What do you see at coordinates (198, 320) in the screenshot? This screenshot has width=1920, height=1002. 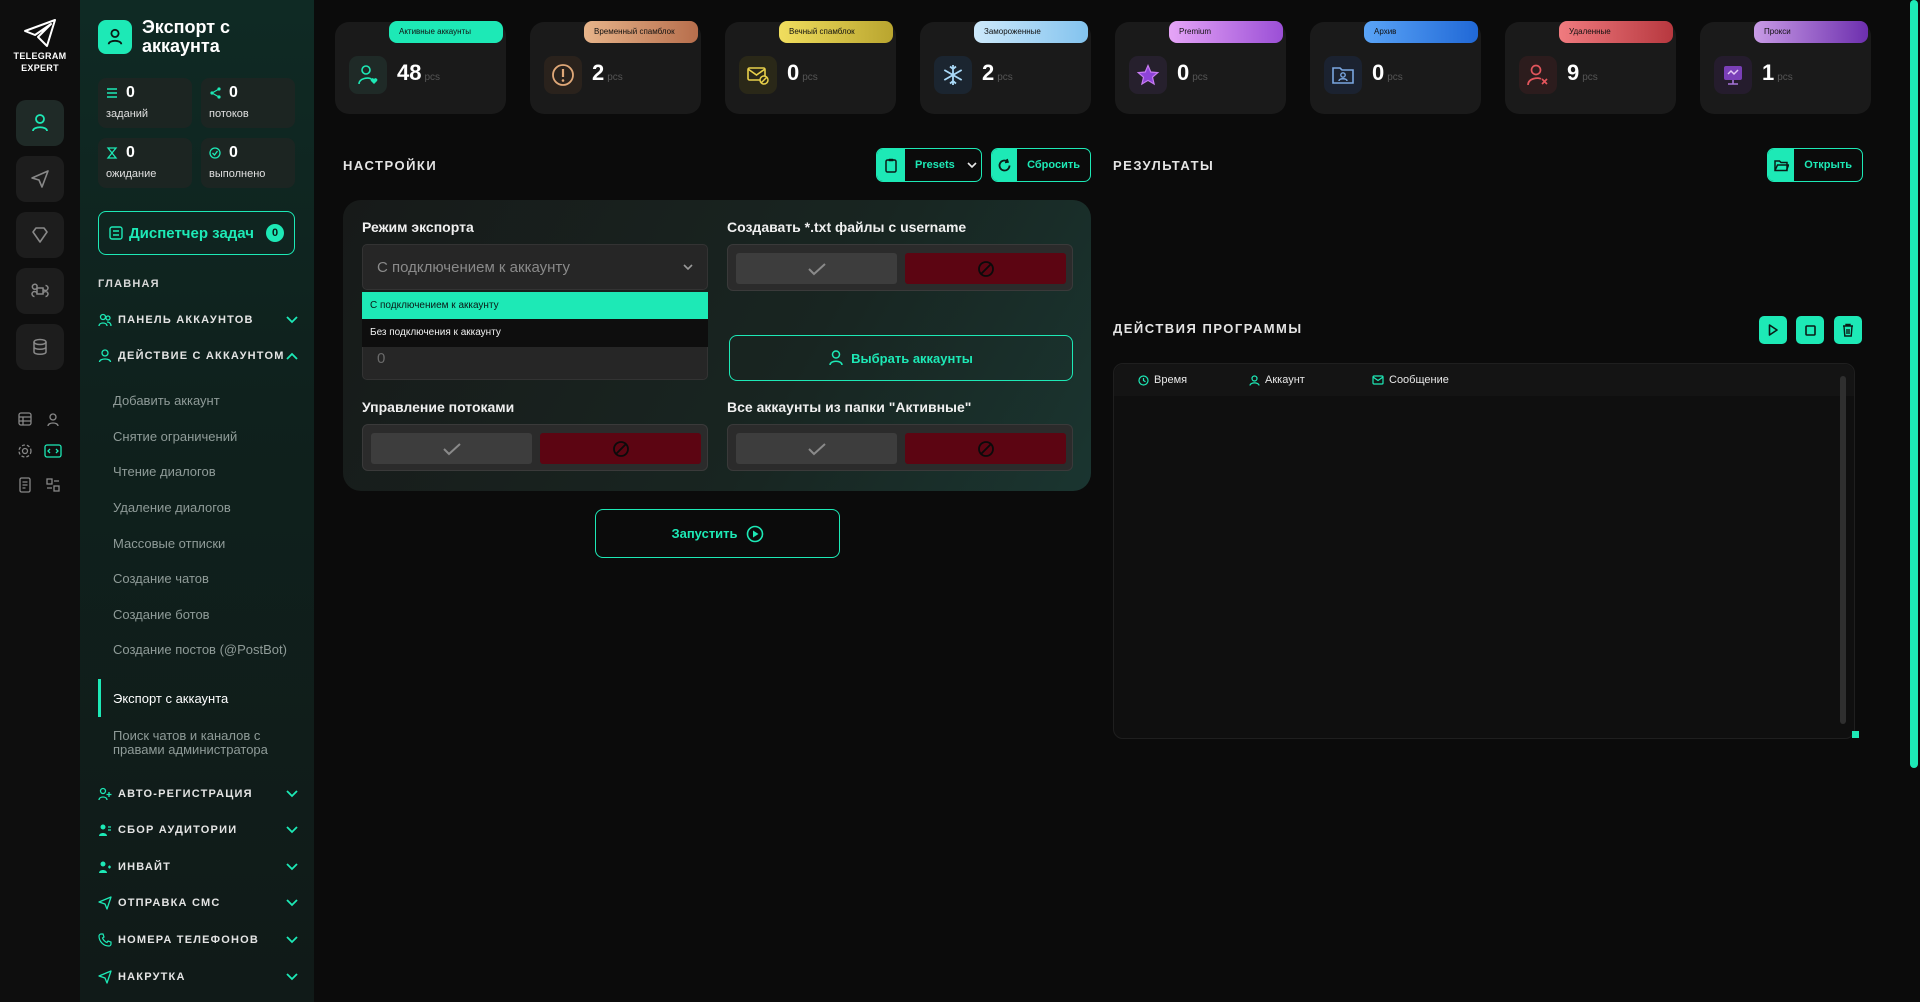 I see `group-accounts-panel: ПАНЕЛЬ АККАУНТОВ` at bounding box center [198, 320].